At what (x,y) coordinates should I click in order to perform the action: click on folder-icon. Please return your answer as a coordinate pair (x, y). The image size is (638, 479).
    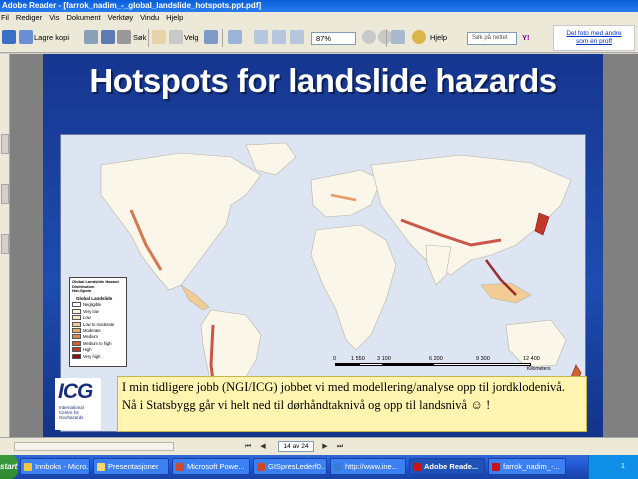
    Looking at the image, I should click on (101, 467).